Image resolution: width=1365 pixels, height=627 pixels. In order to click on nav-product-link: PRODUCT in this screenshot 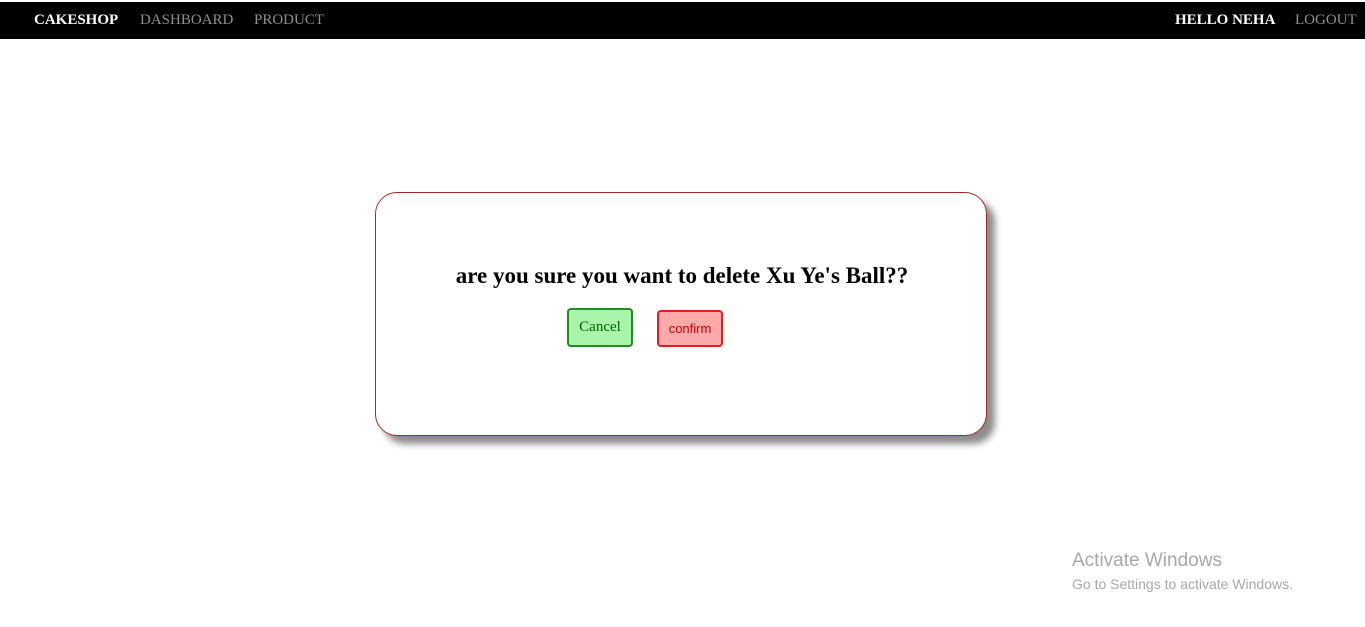, I will do `click(289, 20)`.